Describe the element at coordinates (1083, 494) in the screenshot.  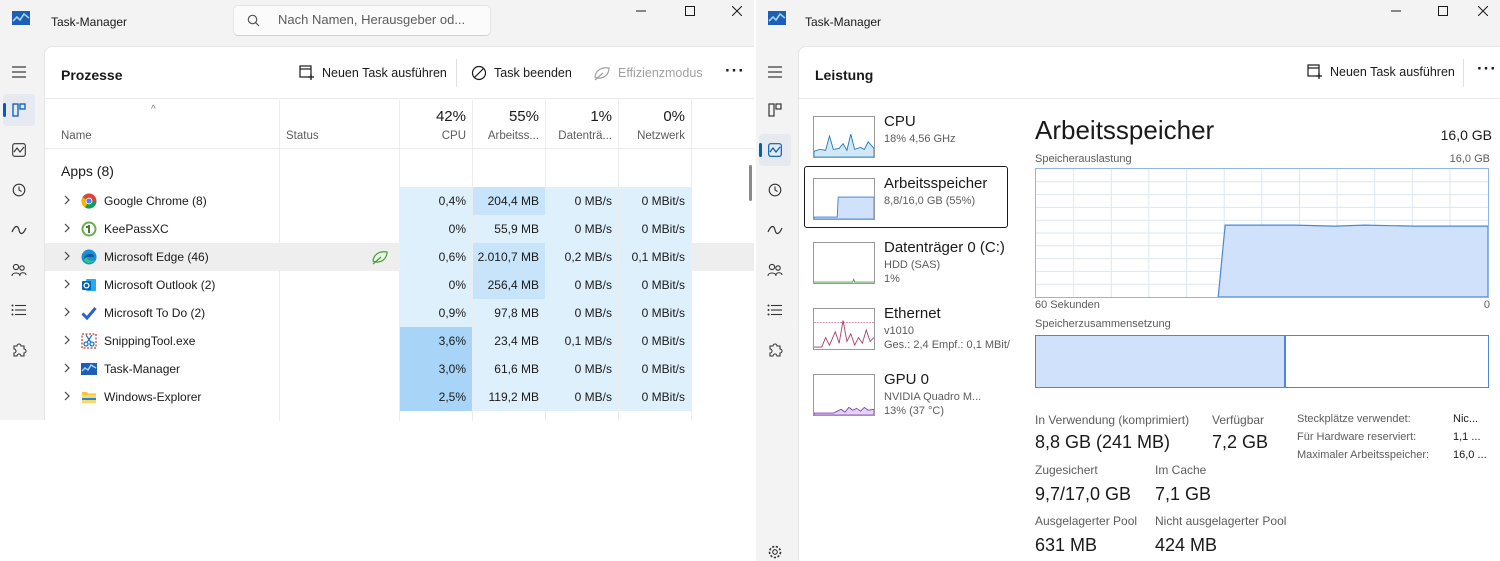
I see `committed-value: 9,7/17,0 GB` at that location.